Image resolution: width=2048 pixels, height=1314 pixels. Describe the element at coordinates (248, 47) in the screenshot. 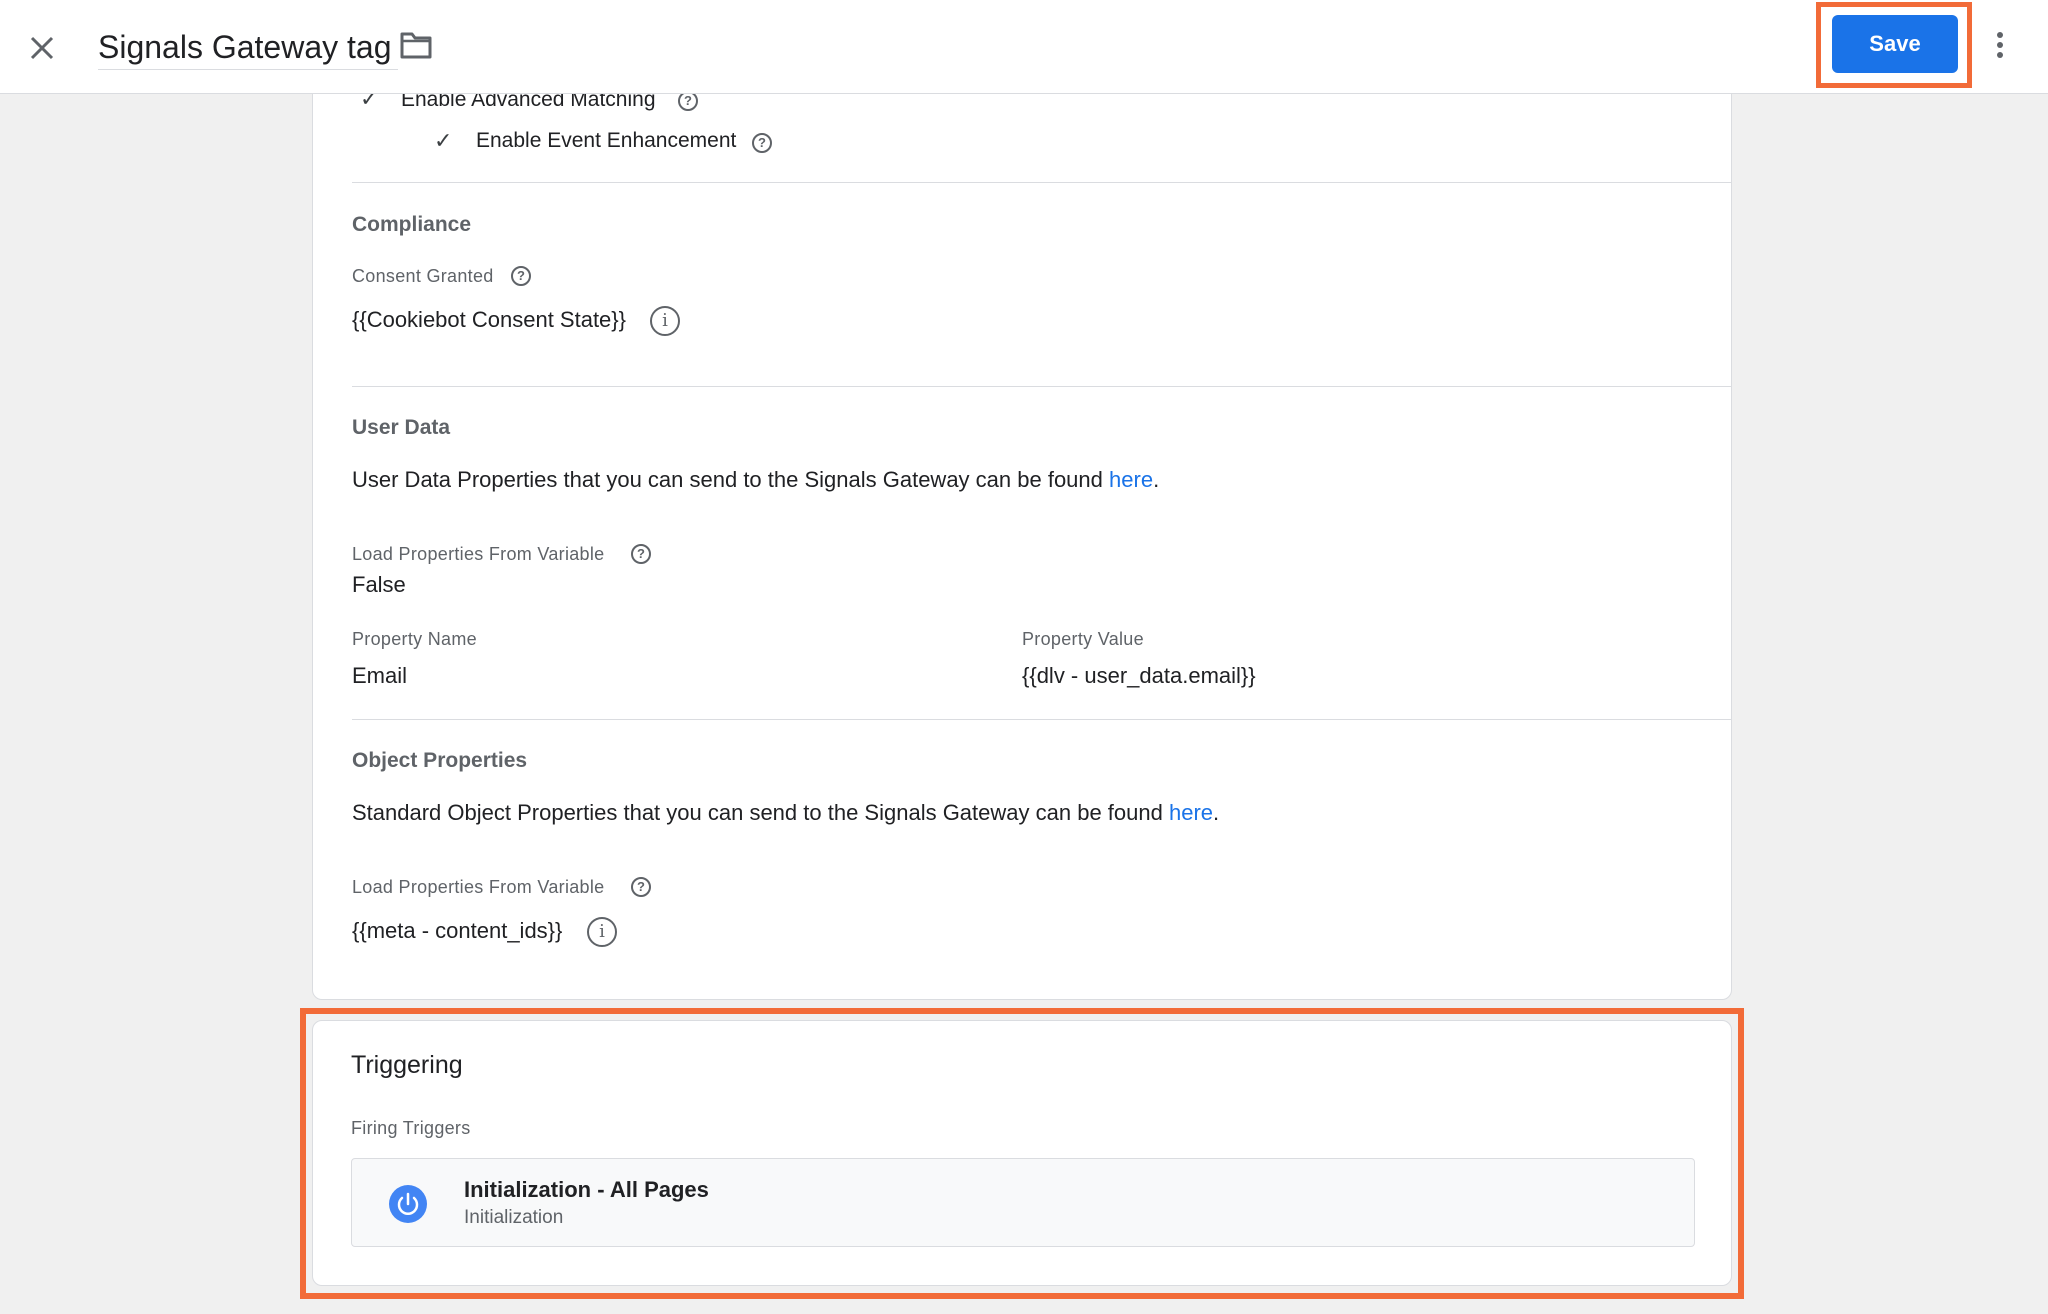

I see `tag-name-input: Signals Gateway tag` at that location.